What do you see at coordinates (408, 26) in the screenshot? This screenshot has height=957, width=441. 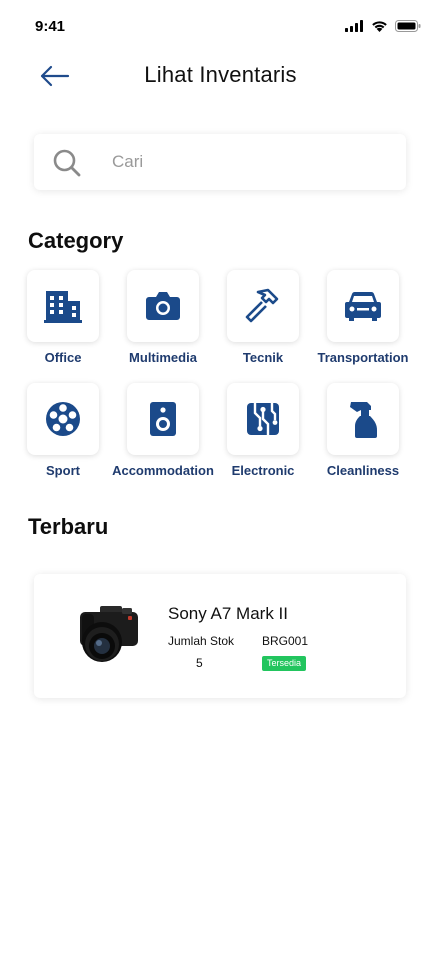 I see `battery-icon` at bounding box center [408, 26].